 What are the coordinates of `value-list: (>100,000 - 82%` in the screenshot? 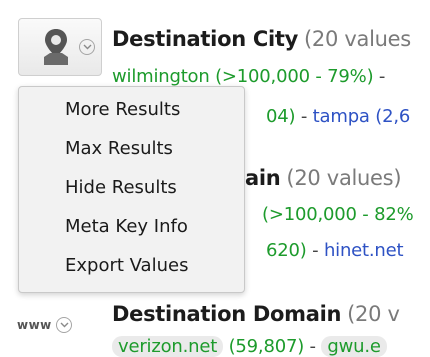 It's located at (338, 214).